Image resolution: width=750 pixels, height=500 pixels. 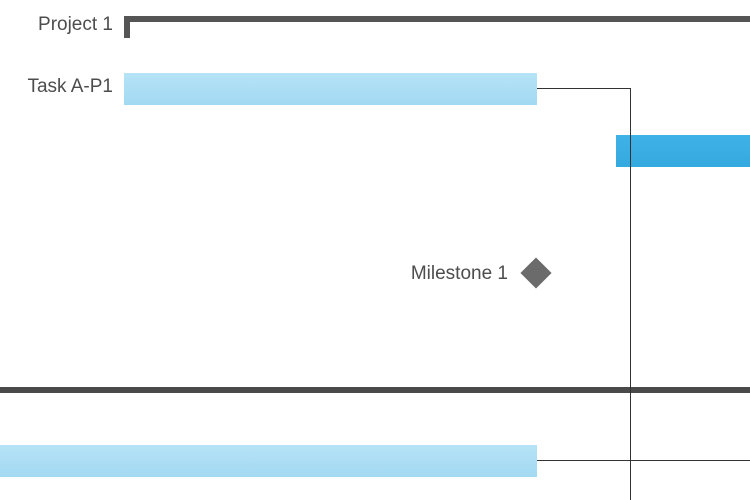 I want to click on milestone-diamond-icon, so click(x=536, y=273).